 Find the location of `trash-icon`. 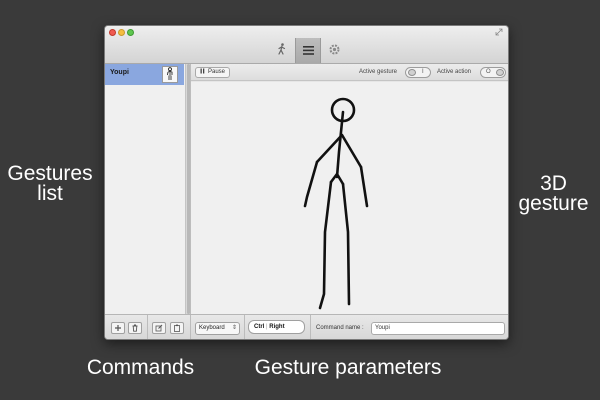

trash-icon is located at coordinates (135, 328).